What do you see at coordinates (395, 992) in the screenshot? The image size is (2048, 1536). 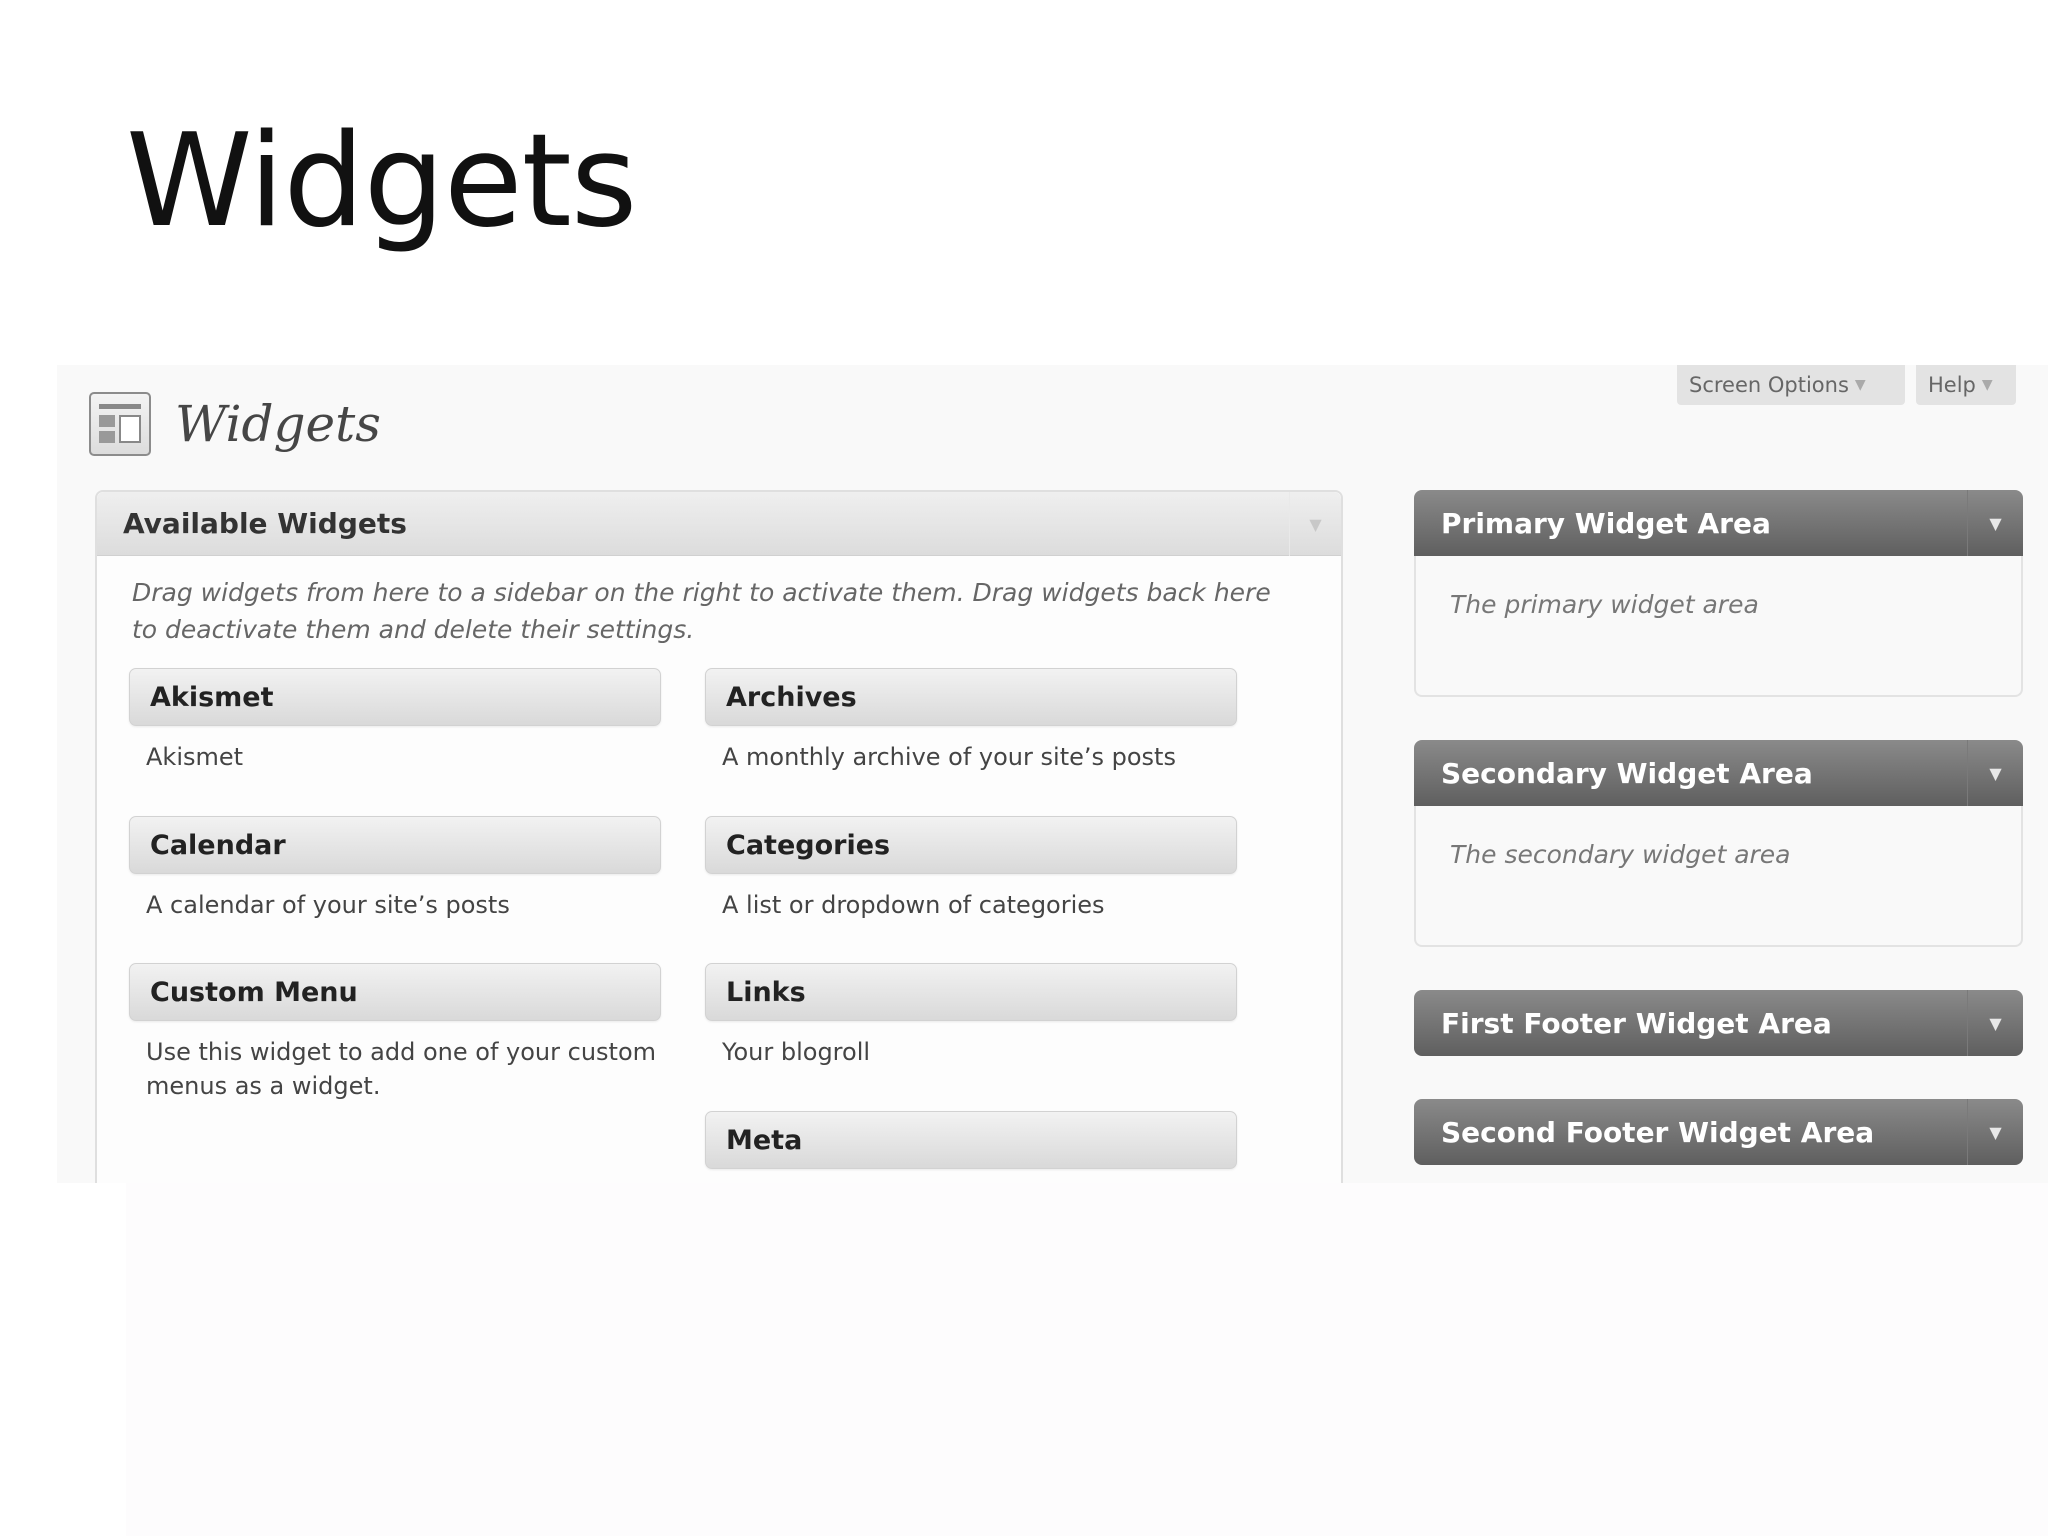 I see `widget-title: Custom Menu` at bounding box center [395, 992].